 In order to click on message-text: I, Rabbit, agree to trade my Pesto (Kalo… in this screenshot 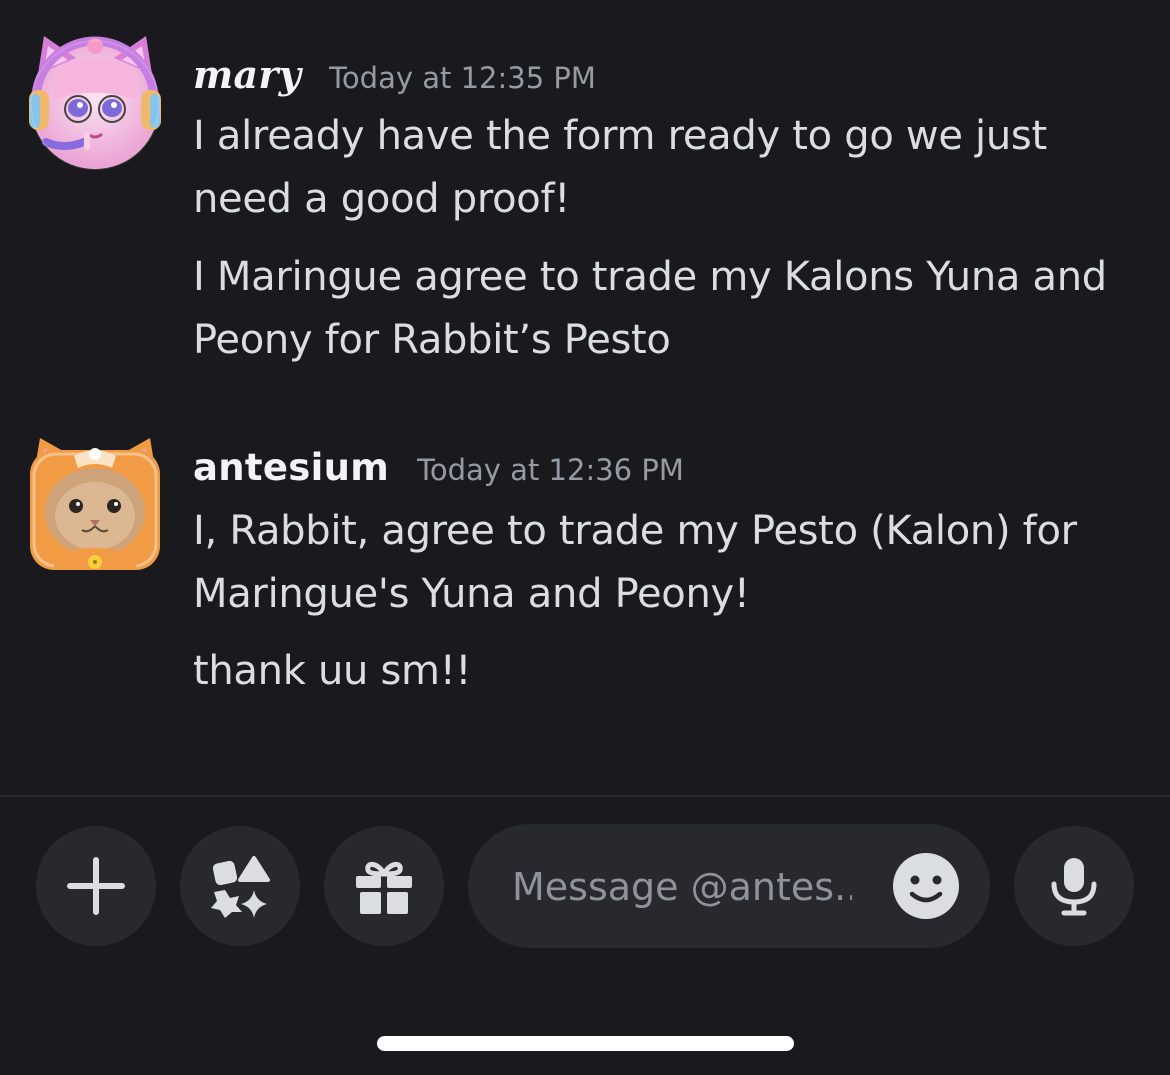, I will do `click(635, 562)`.